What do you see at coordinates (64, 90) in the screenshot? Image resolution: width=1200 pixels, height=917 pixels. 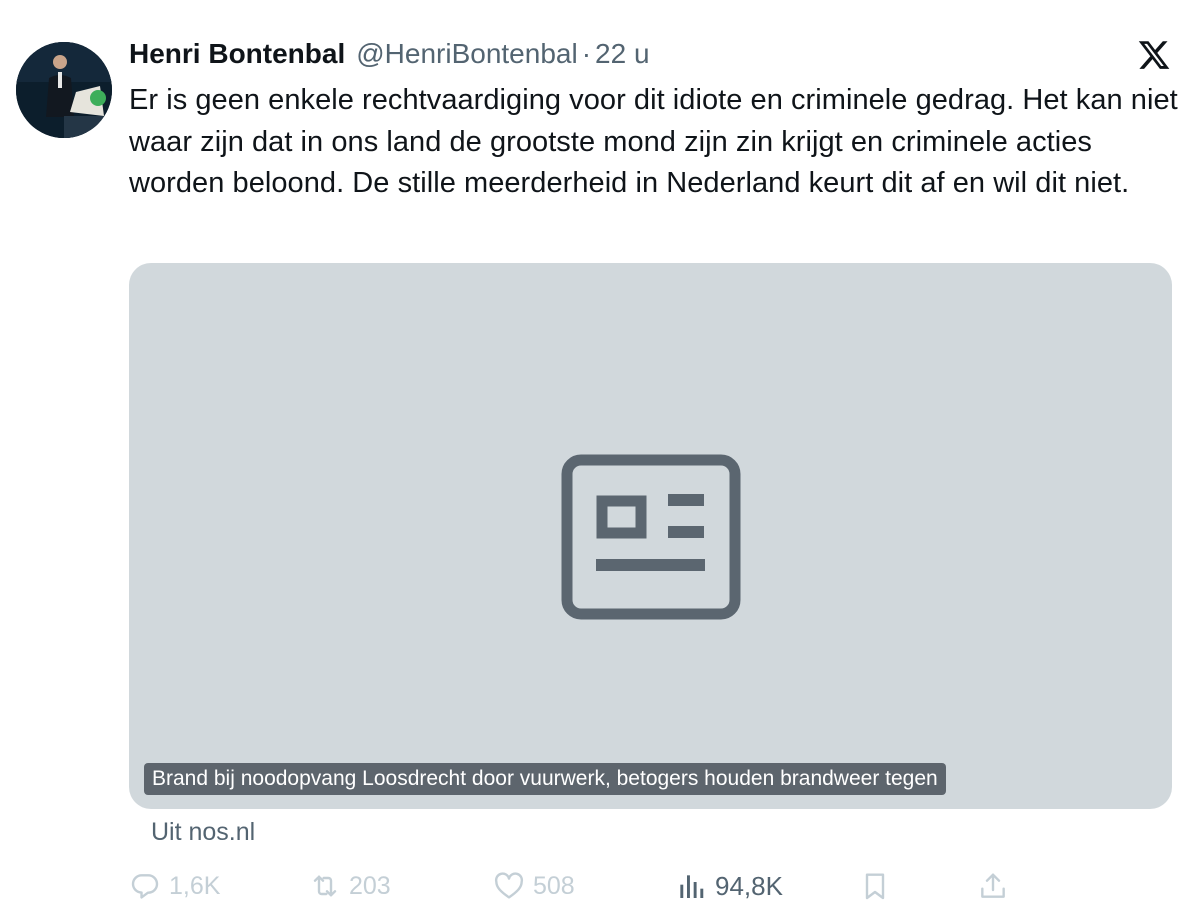 I see `avatar` at bounding box center [64, 90].